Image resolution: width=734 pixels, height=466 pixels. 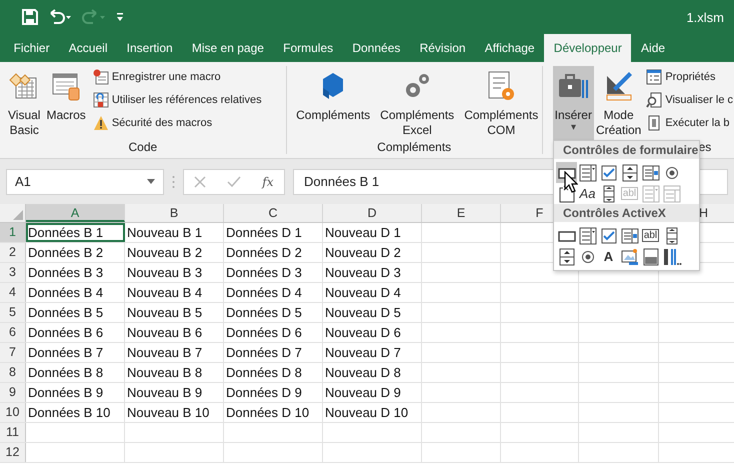 I want to click on row-header: 2, so click(x=13, y=252).